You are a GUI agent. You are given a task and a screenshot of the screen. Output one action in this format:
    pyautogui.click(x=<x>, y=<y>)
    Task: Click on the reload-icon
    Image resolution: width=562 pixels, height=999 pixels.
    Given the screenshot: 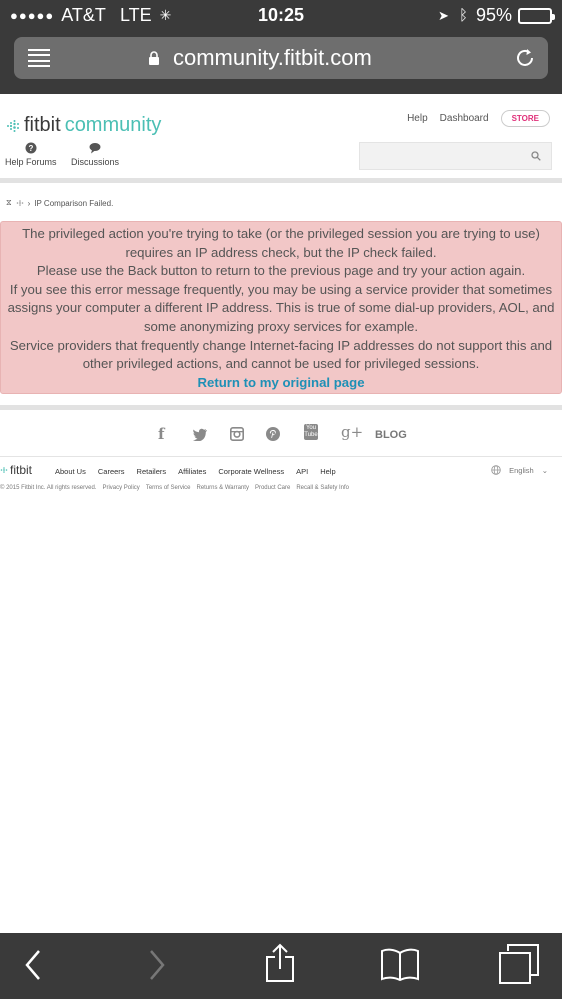 What is the action you would take?
    pyautogui.click(x=525, y=58)
    